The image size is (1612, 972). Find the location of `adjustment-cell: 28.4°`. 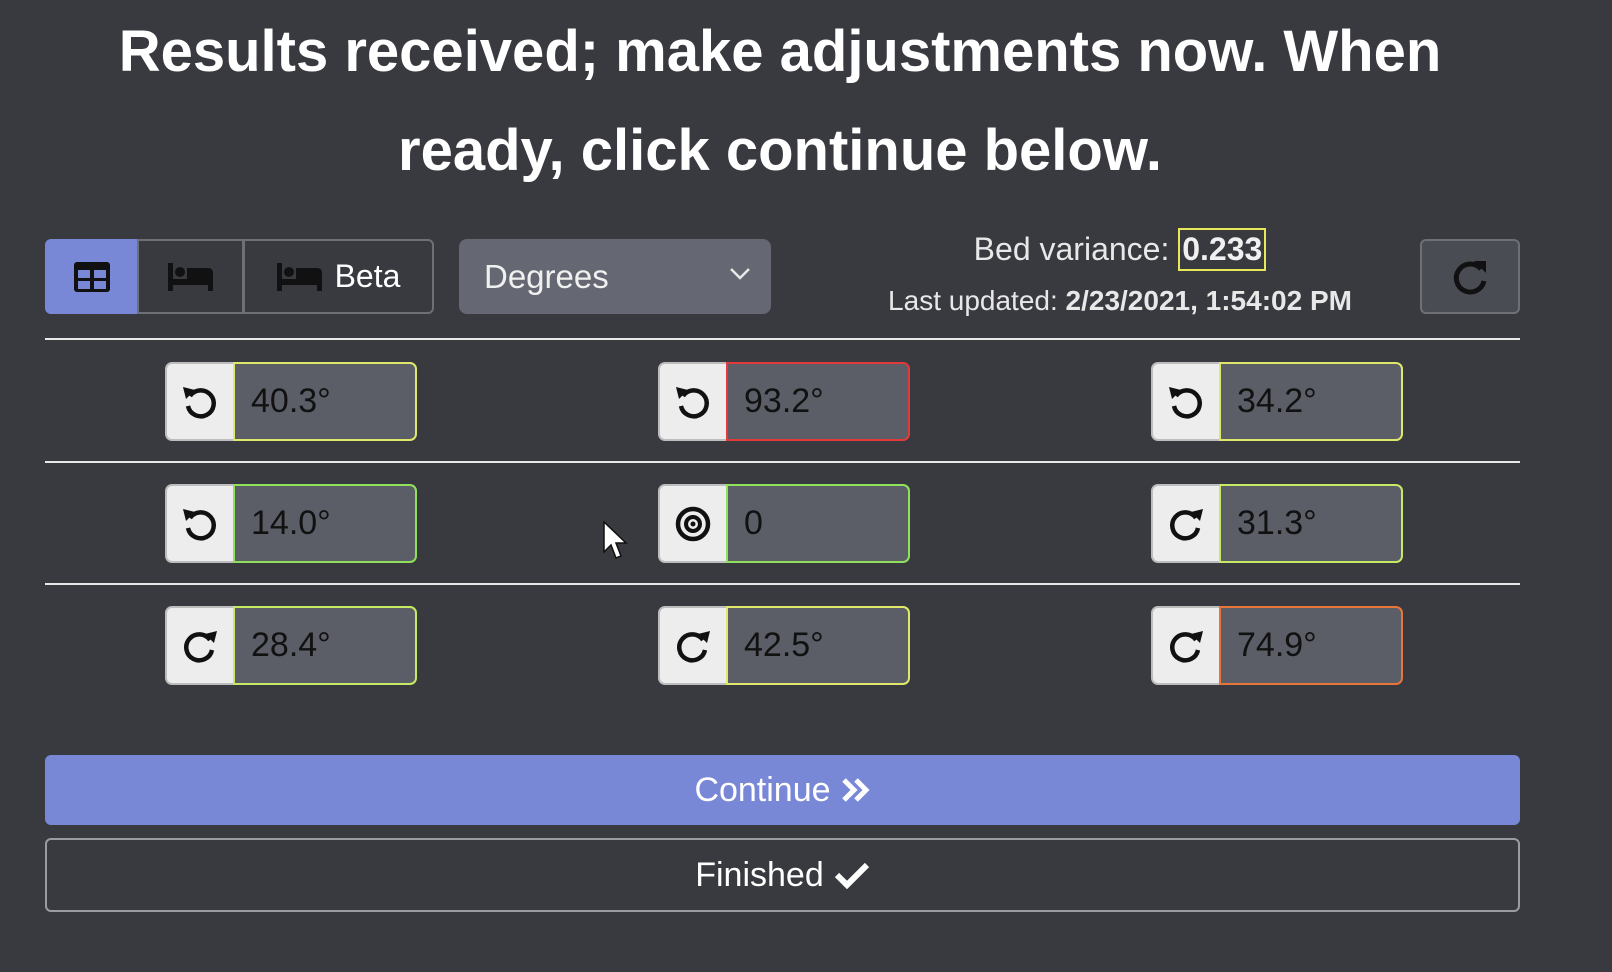

adjustment-cell: 28.4° is located at coordinates (291, 645).